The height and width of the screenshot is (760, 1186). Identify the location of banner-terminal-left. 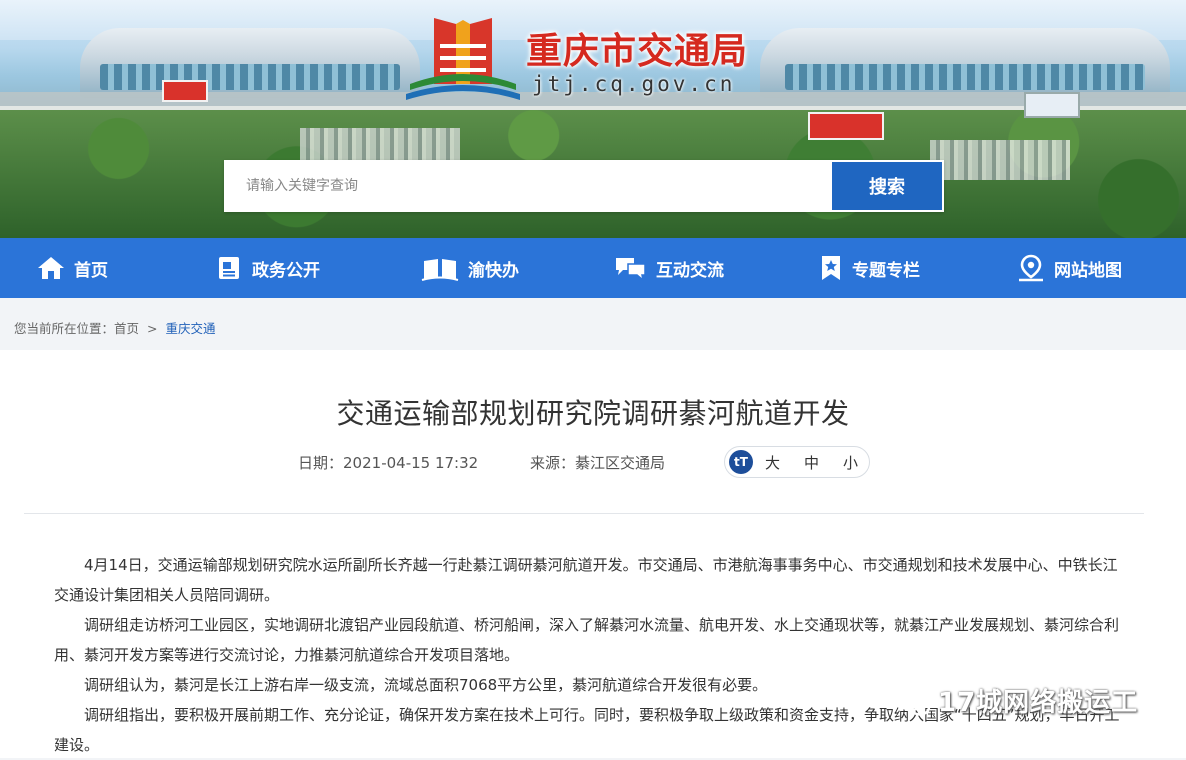
(250, 63).